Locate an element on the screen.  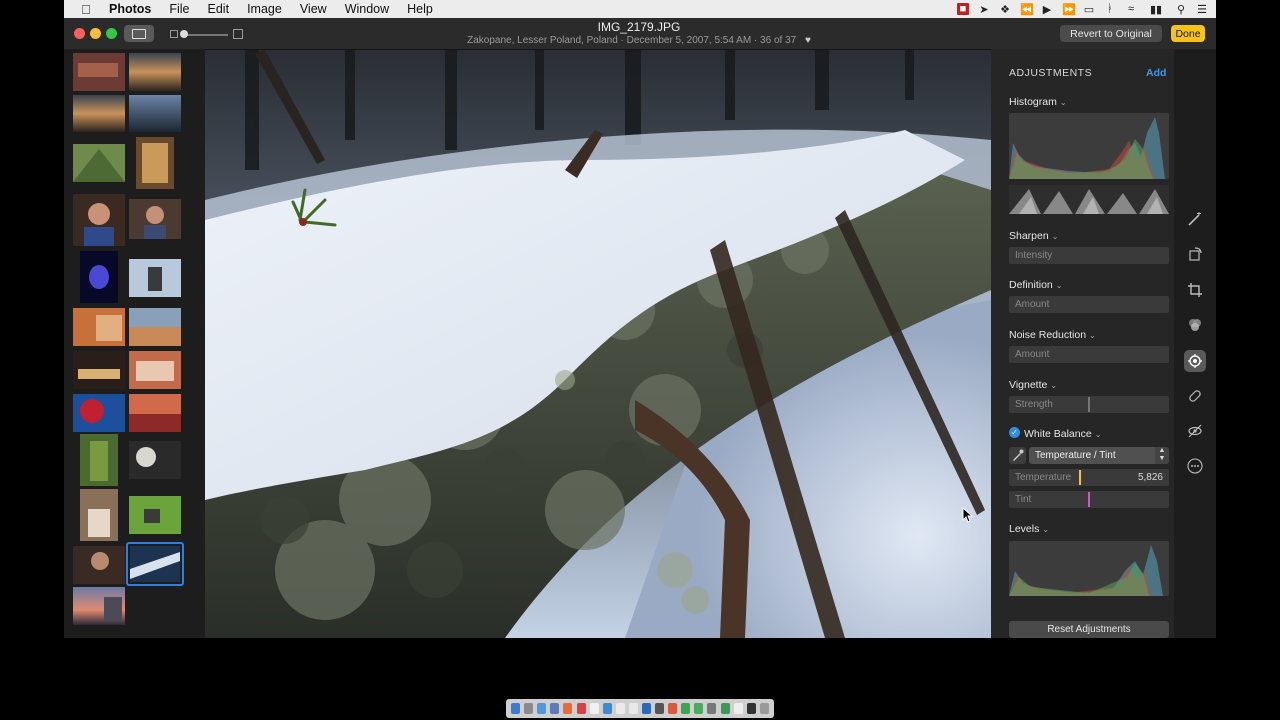
white-balance-checkbox: ✓ is located at coordinates (1014, 432).